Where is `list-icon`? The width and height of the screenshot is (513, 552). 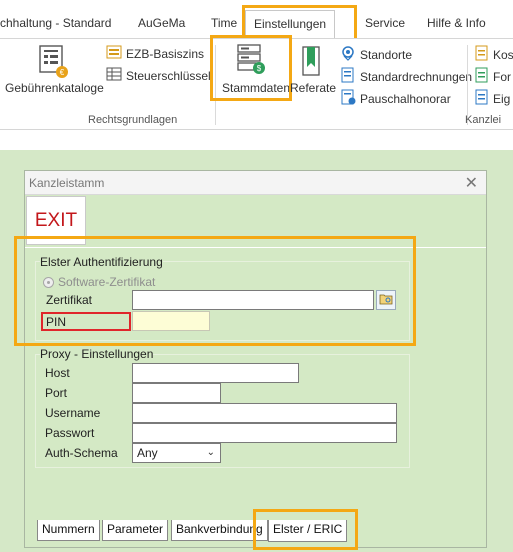 list-icon is located at coordinates (482, 98).